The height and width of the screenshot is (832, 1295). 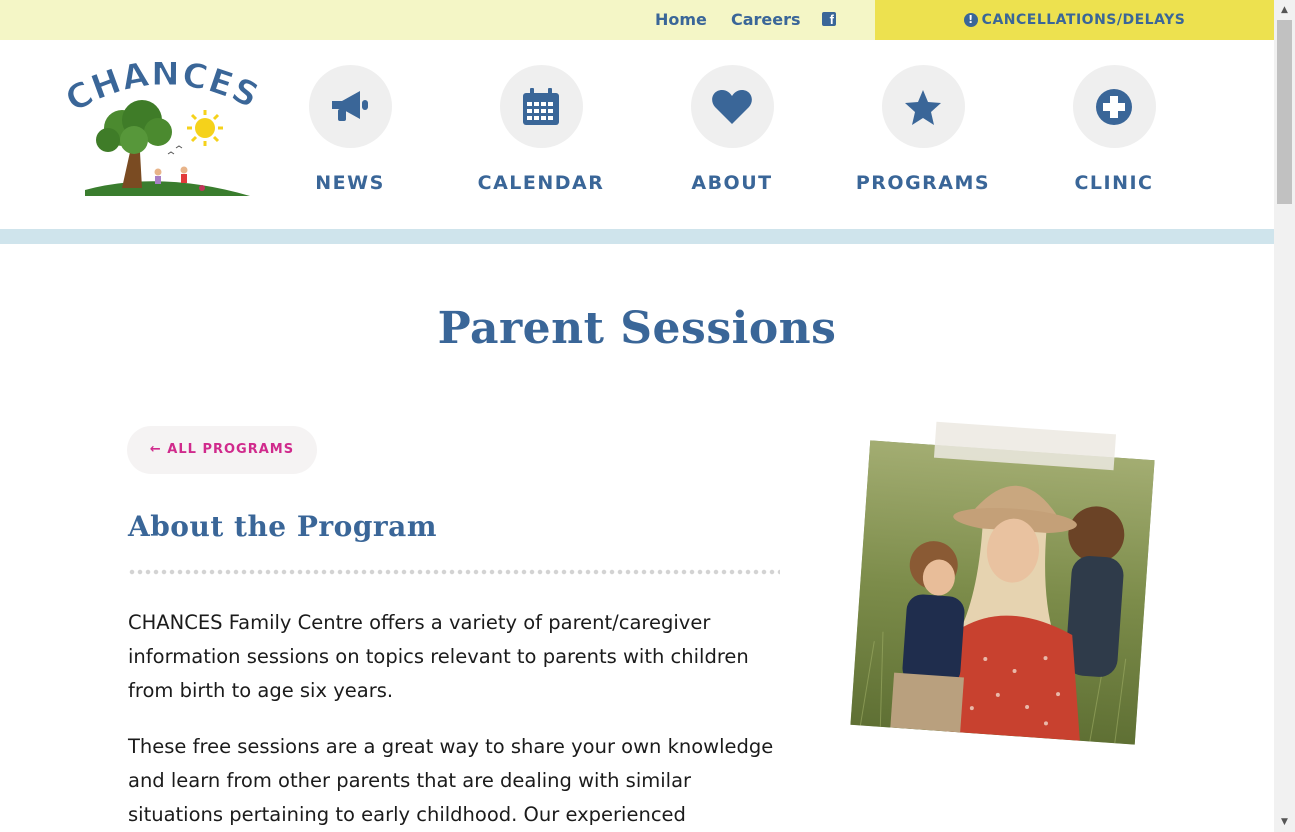 I want to click on cancellations-delays-button: ! CANCELLATIONS/DELAYS, so click(x=1074, y=20).